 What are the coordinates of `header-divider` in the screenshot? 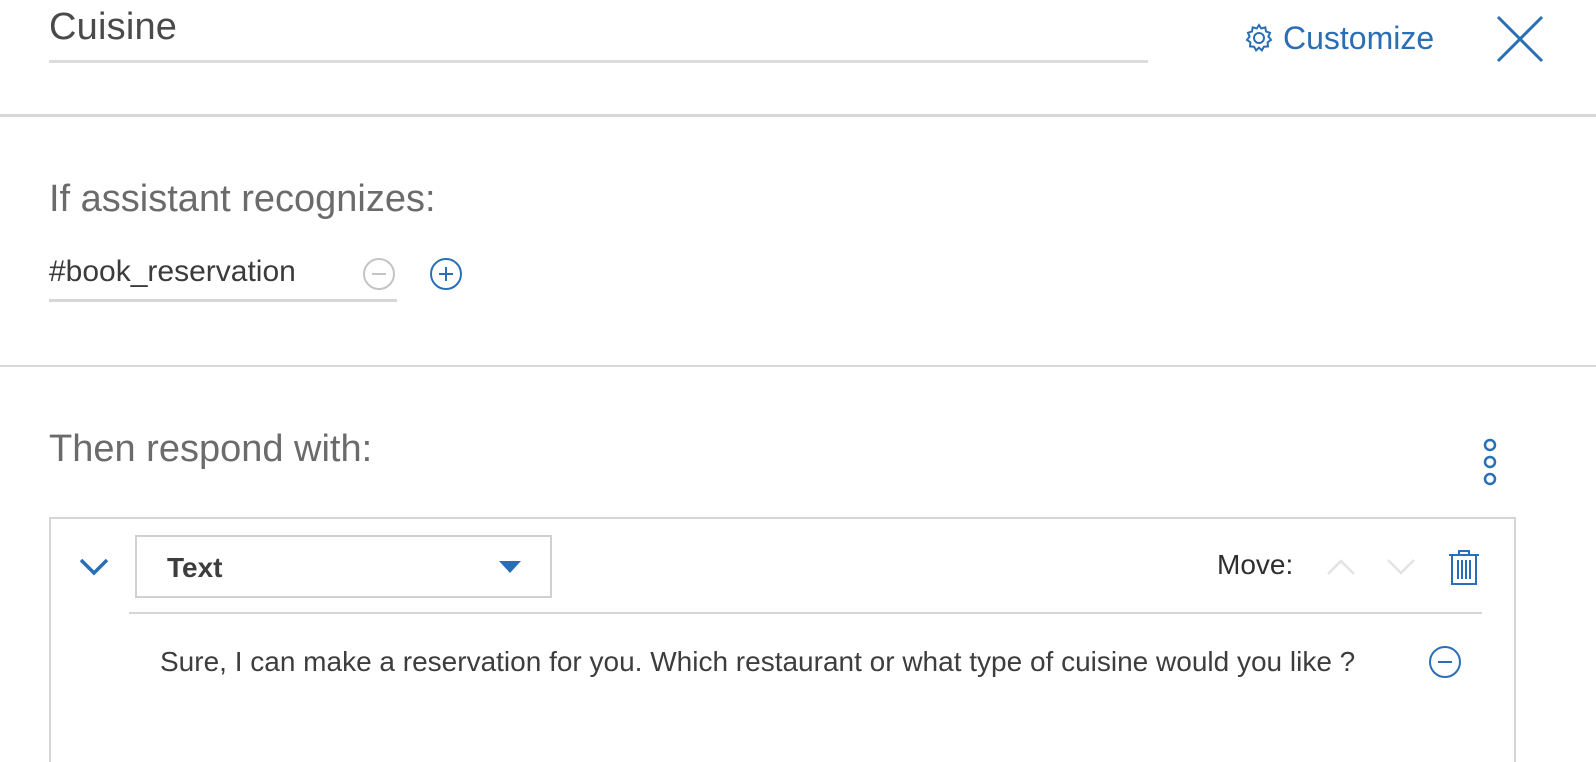 It's located at (798, 115).